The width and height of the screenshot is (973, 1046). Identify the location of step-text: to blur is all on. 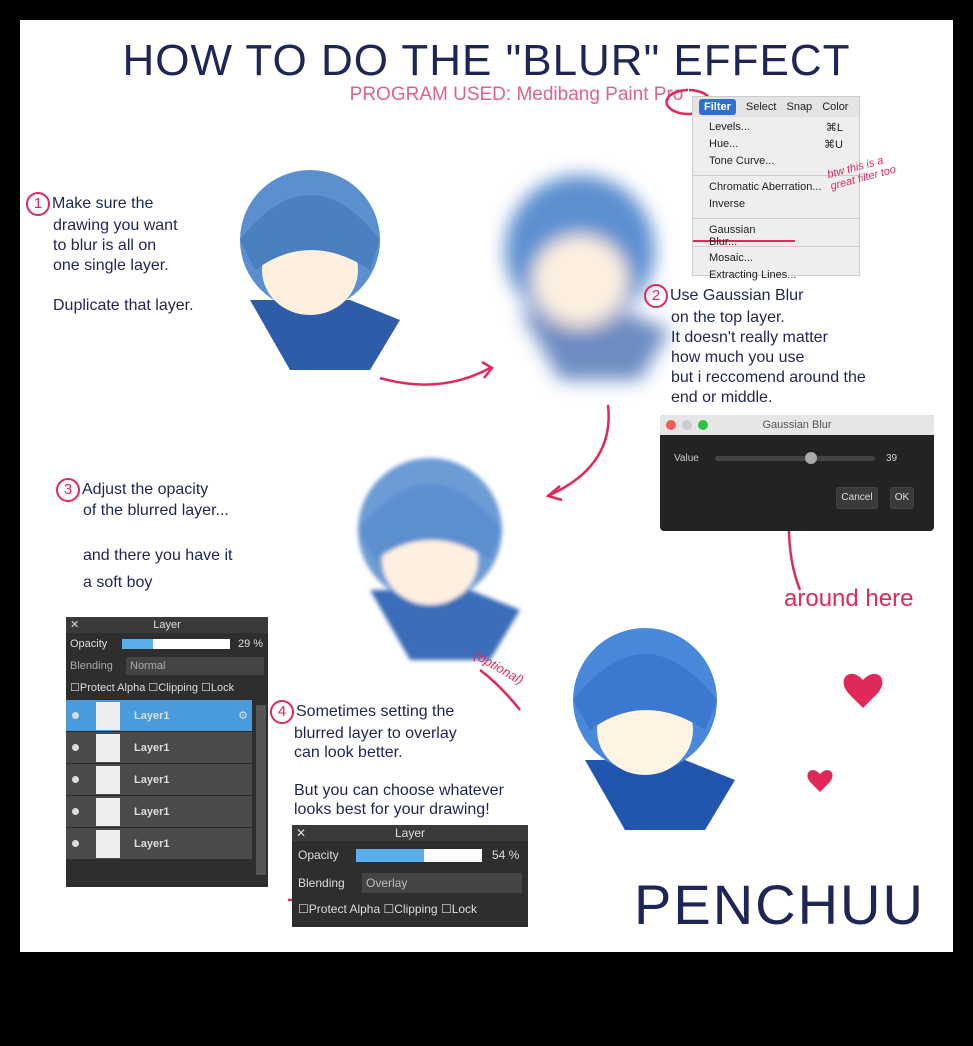
(105, 245).